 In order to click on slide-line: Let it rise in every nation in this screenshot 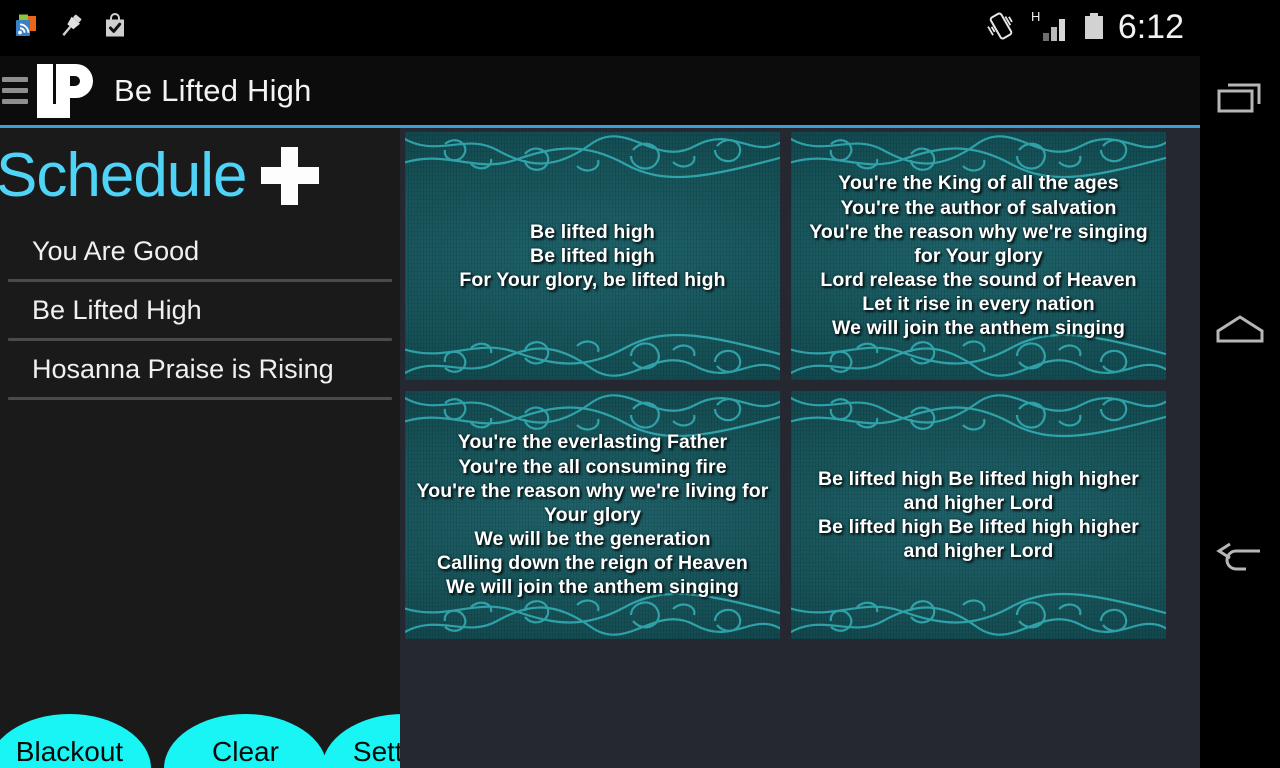, I will do `click(978, 304)`.